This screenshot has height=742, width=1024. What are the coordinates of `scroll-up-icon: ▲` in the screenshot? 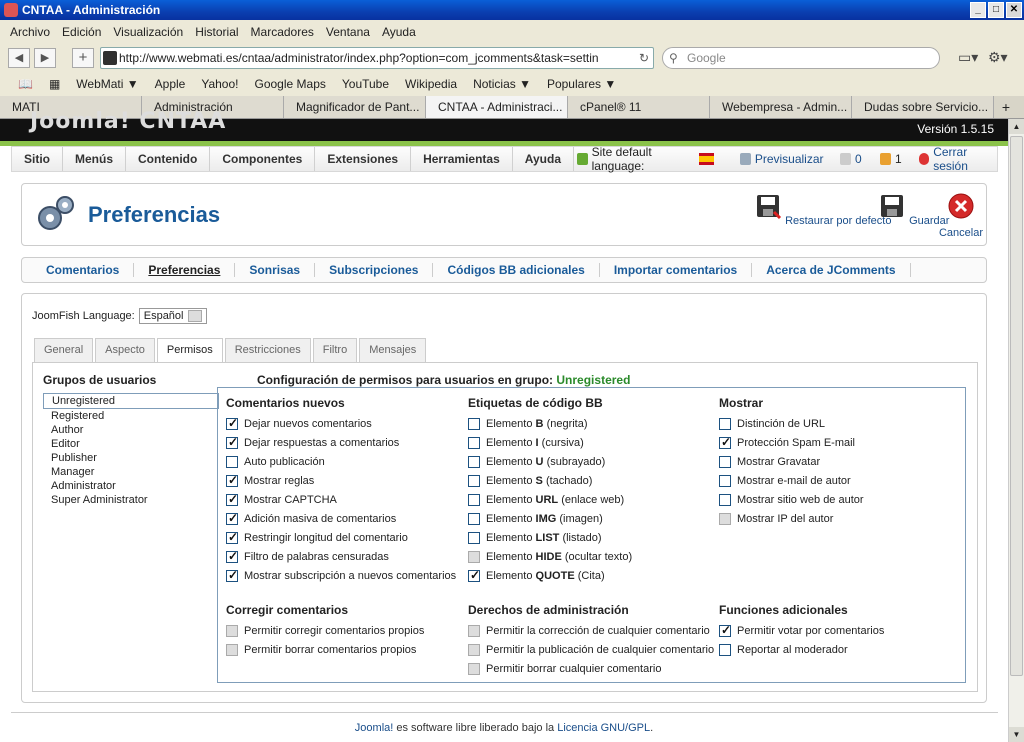 It's located at (1016, 126).